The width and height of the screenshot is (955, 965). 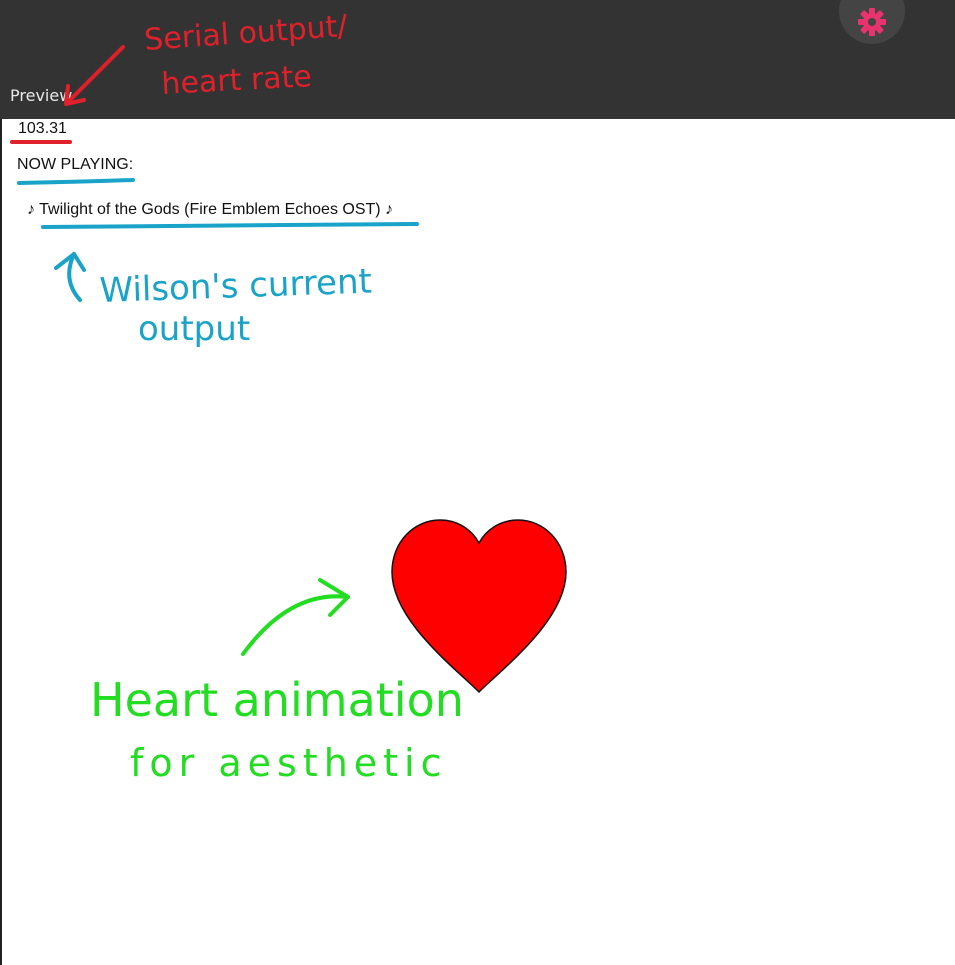 What do you see at coordinates (41, 95) in the screenshot?
I see `preview-title: Preview` at bounding box center [41, 95].